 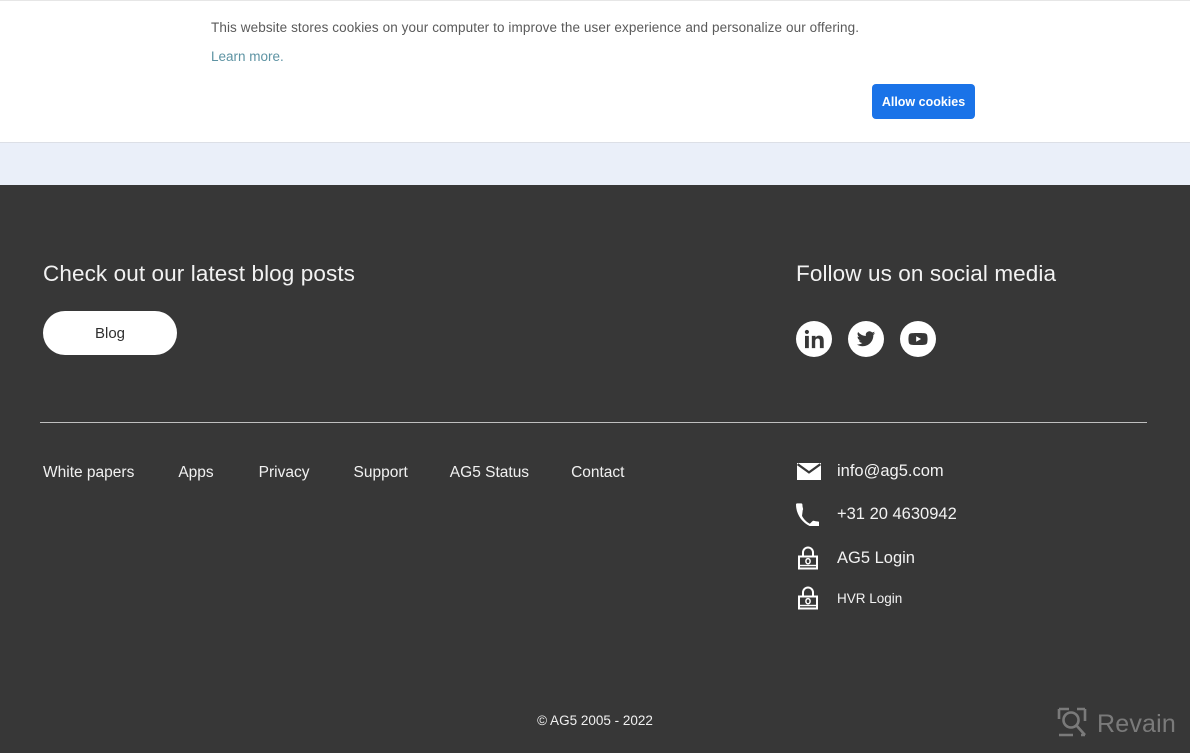 I want to click on allow-cookies-button: Allow cookies, so click(x=923, y=101).